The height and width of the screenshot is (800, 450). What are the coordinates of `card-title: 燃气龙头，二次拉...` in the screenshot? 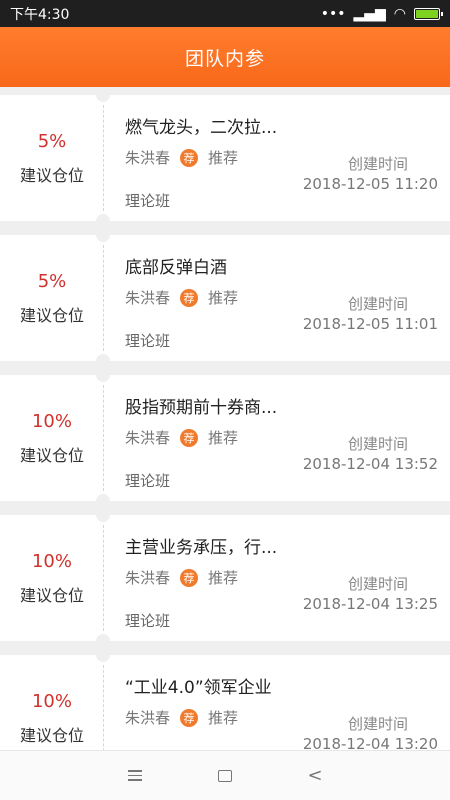 It's located at (201, 128).